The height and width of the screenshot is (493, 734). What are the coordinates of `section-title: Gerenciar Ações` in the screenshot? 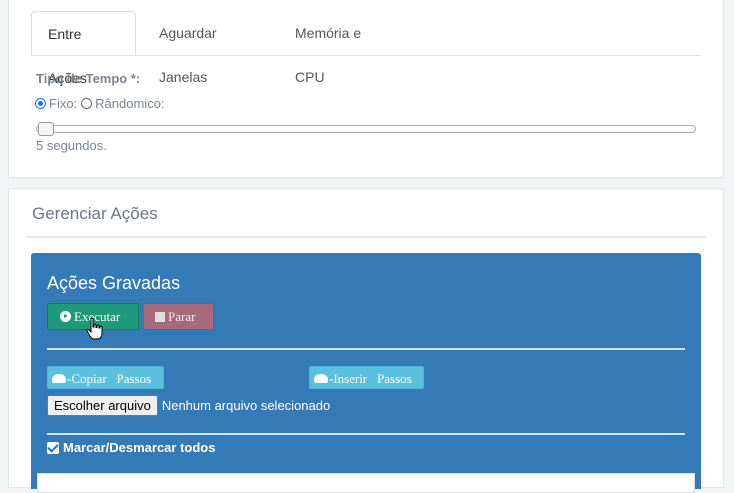 It's located at (95, 213).